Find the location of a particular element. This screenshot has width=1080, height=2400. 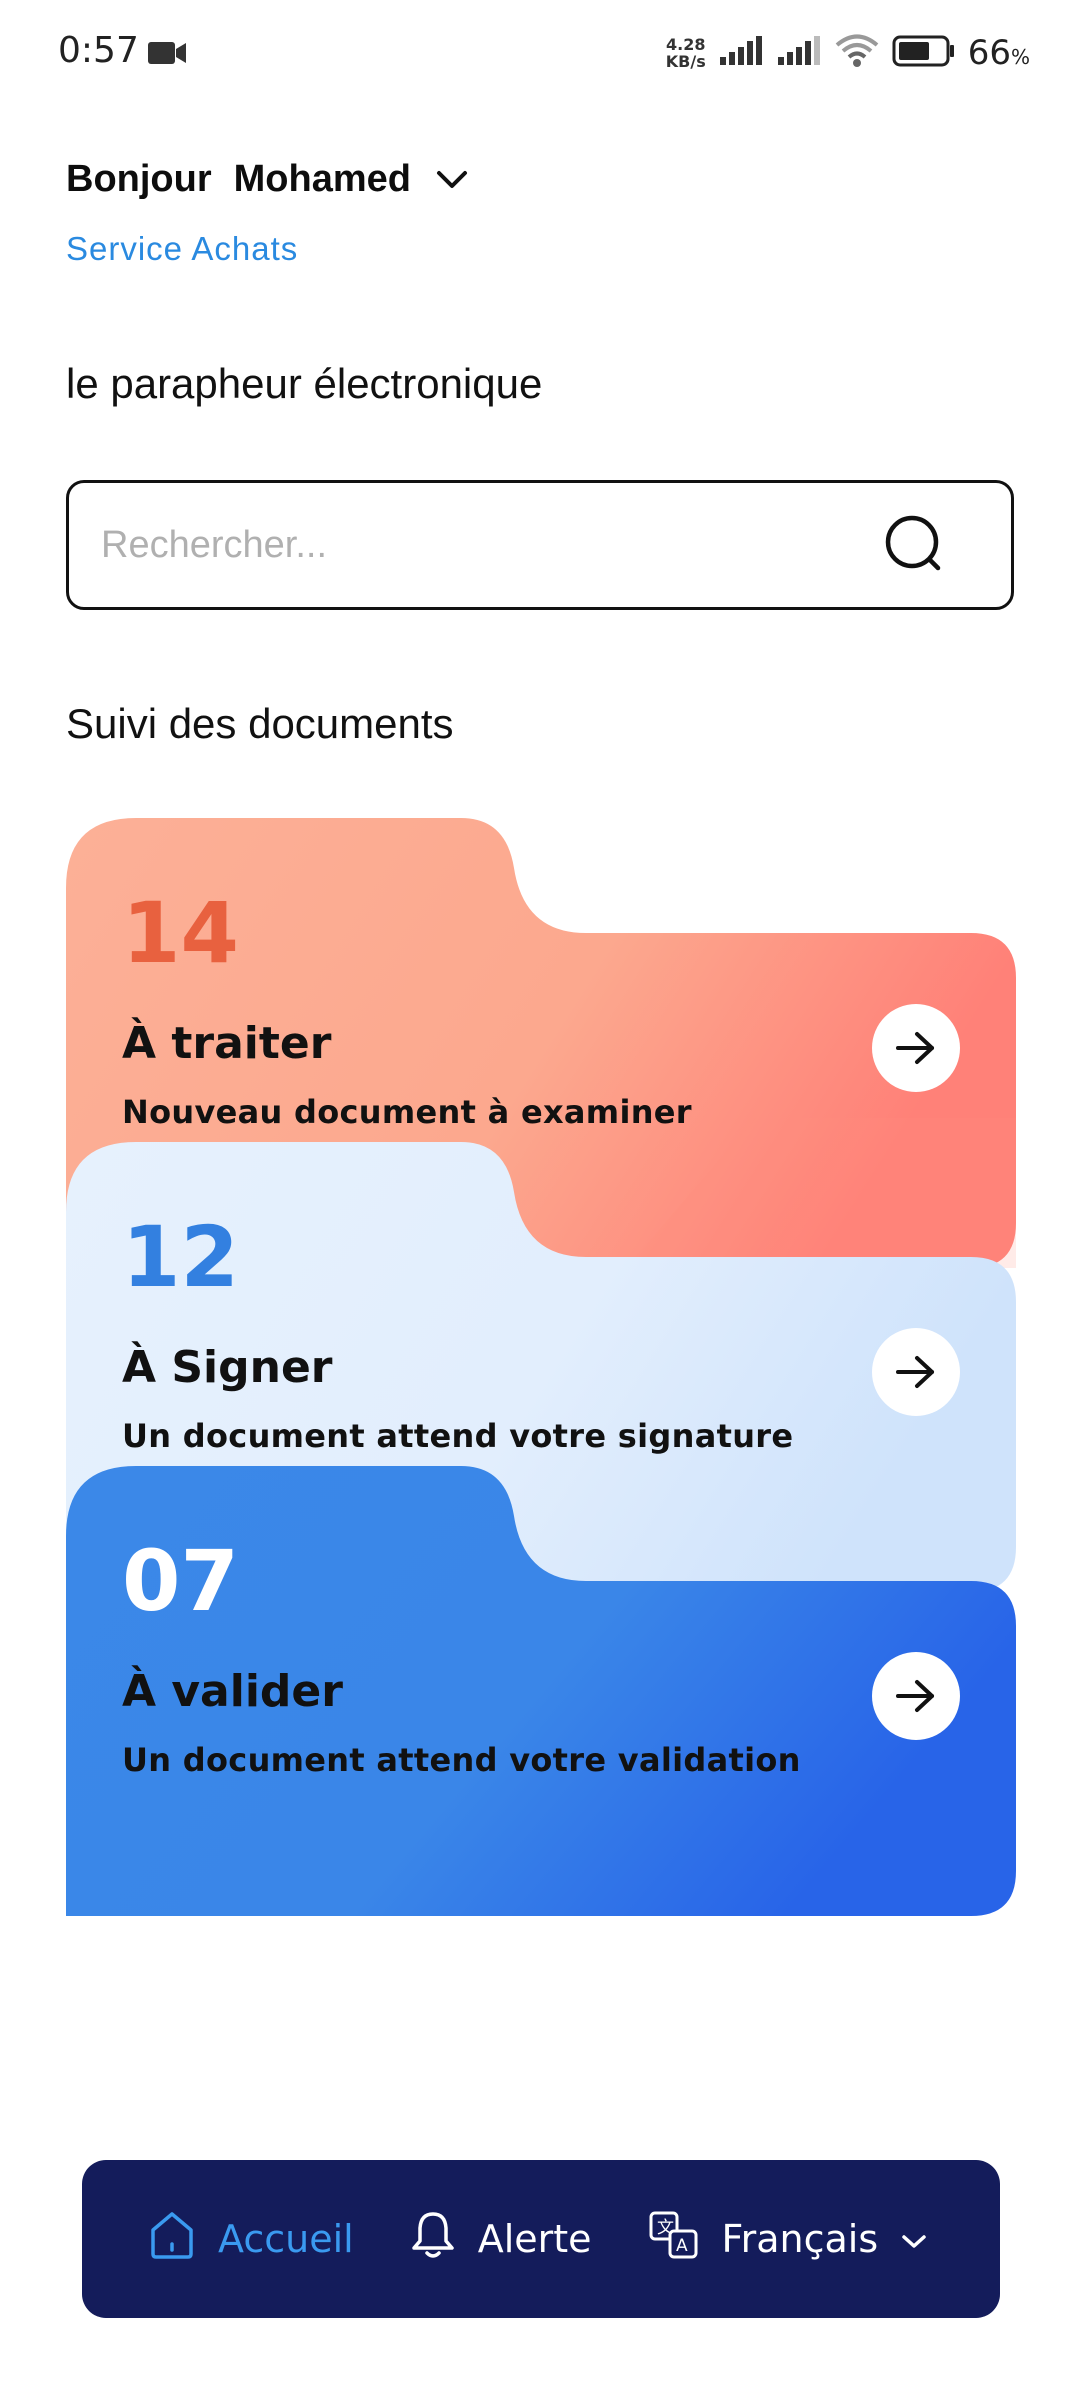

open-to-process-button is located at coordinates (916, 1048).